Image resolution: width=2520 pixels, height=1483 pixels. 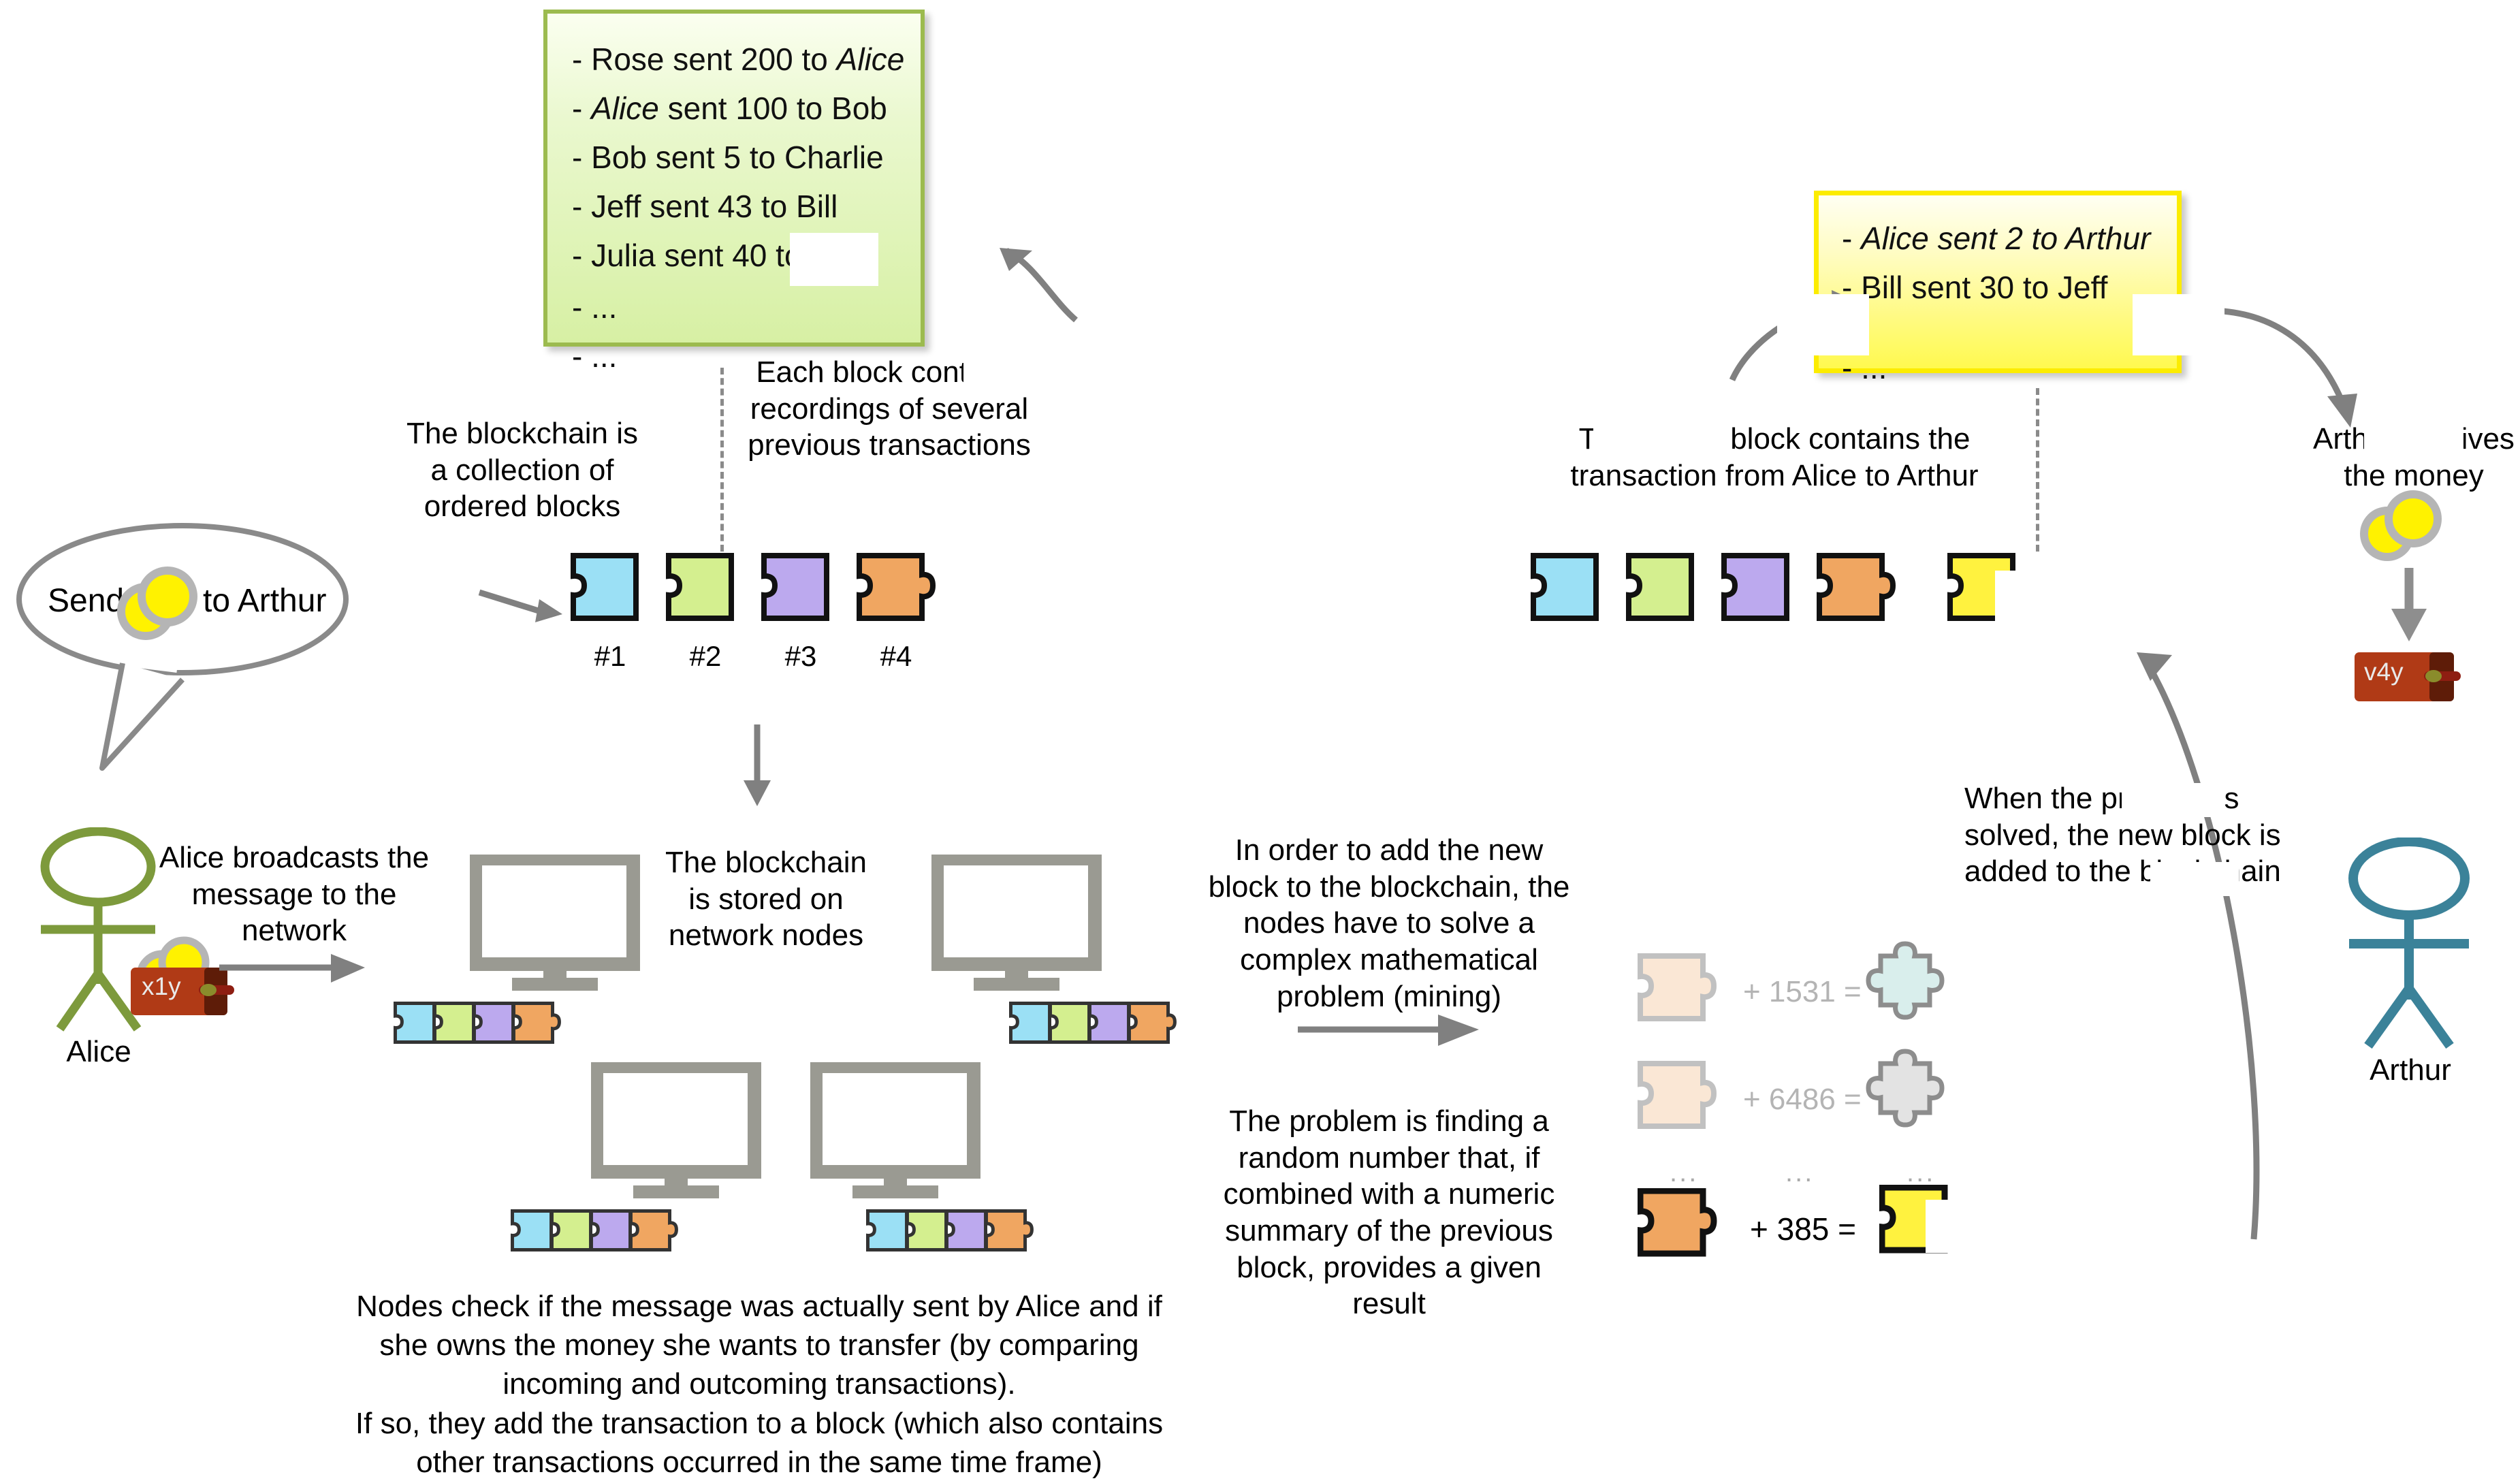 I want to click on arrow-chain-to-nodes, so click(x=757, y=765).